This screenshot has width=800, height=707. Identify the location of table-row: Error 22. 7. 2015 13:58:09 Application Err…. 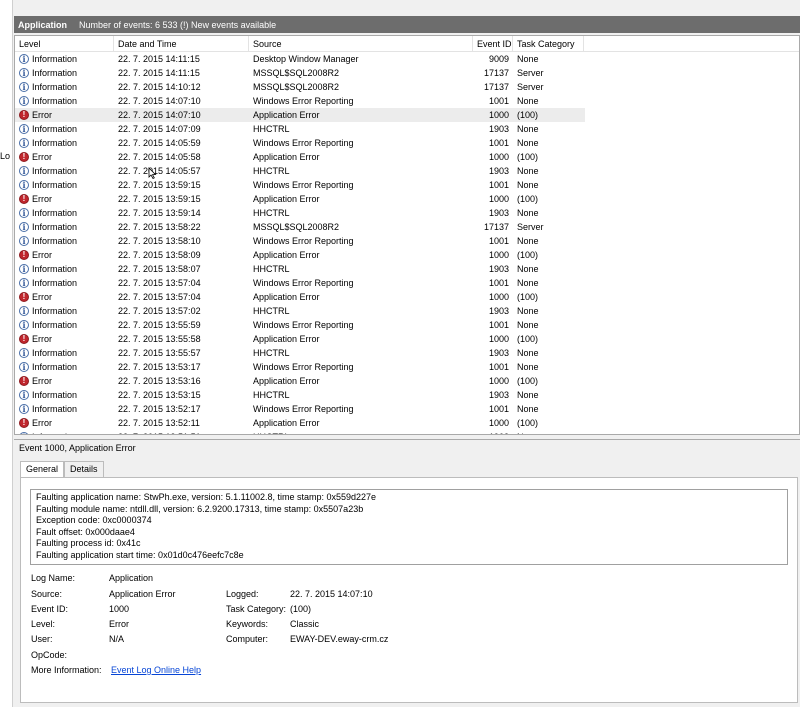
(300, 255).